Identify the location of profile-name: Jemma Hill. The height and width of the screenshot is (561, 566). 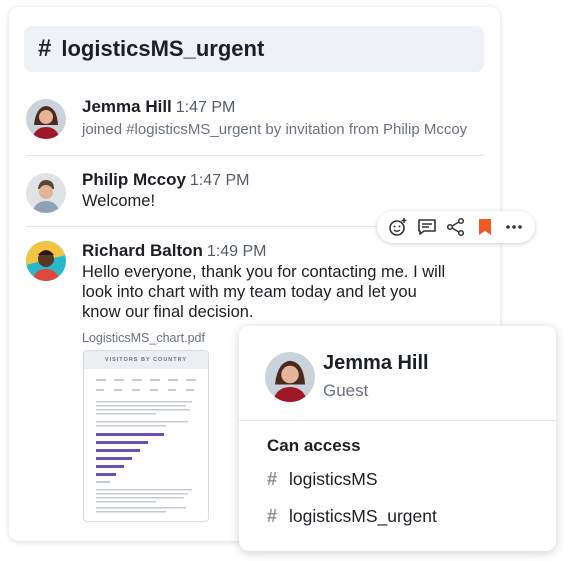
(376, 363).